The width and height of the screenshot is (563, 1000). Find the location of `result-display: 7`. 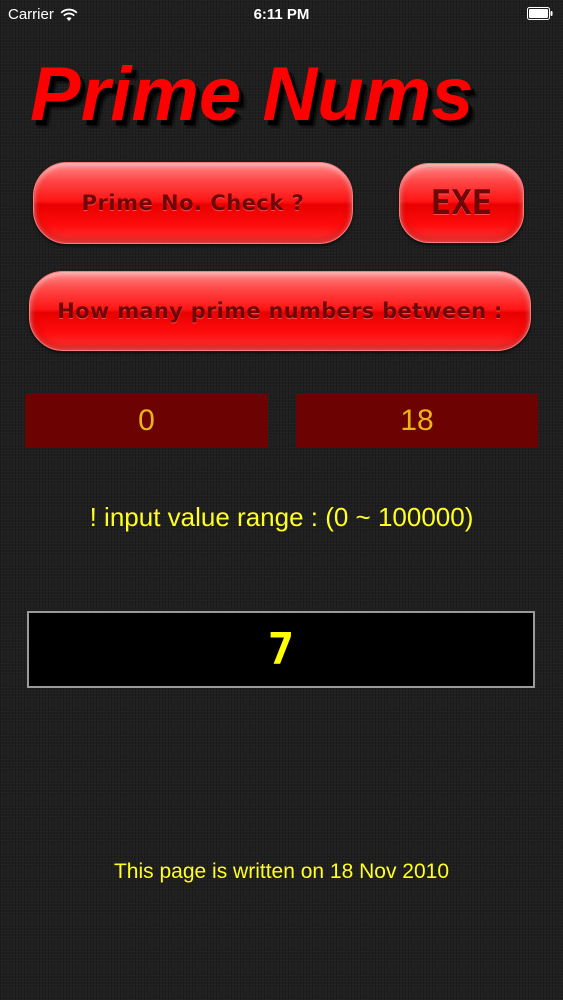

result-display: 7 is located at coordinates (281, 649).